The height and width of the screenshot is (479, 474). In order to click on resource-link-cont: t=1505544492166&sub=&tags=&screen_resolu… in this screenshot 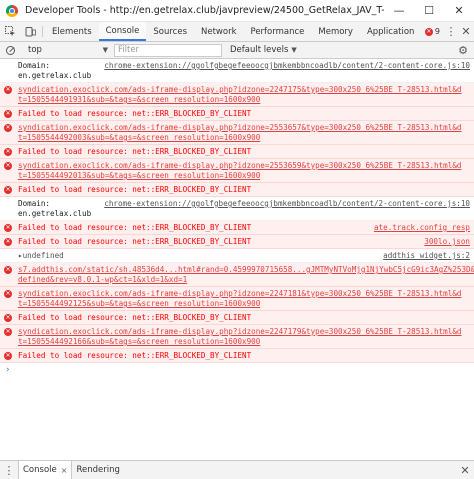, I will do `click(244, 342)`.